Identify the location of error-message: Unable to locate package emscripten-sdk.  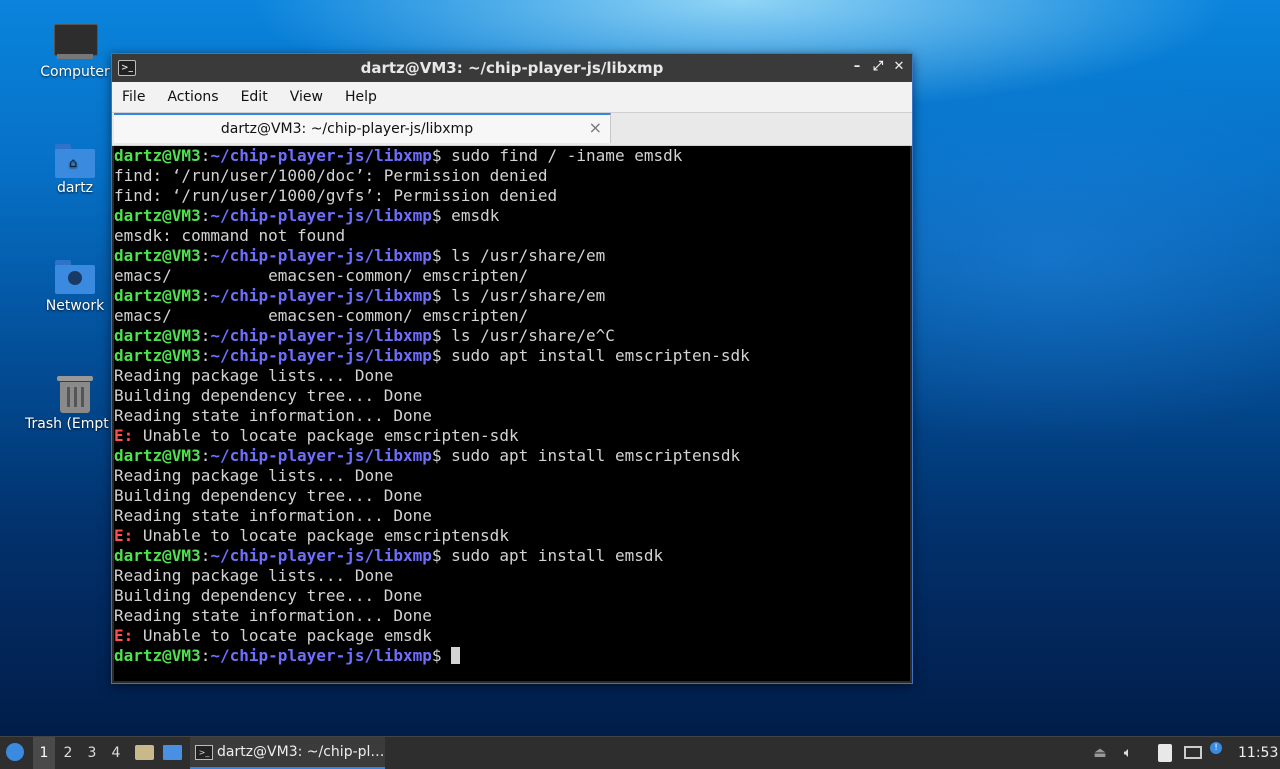
(326, 435).